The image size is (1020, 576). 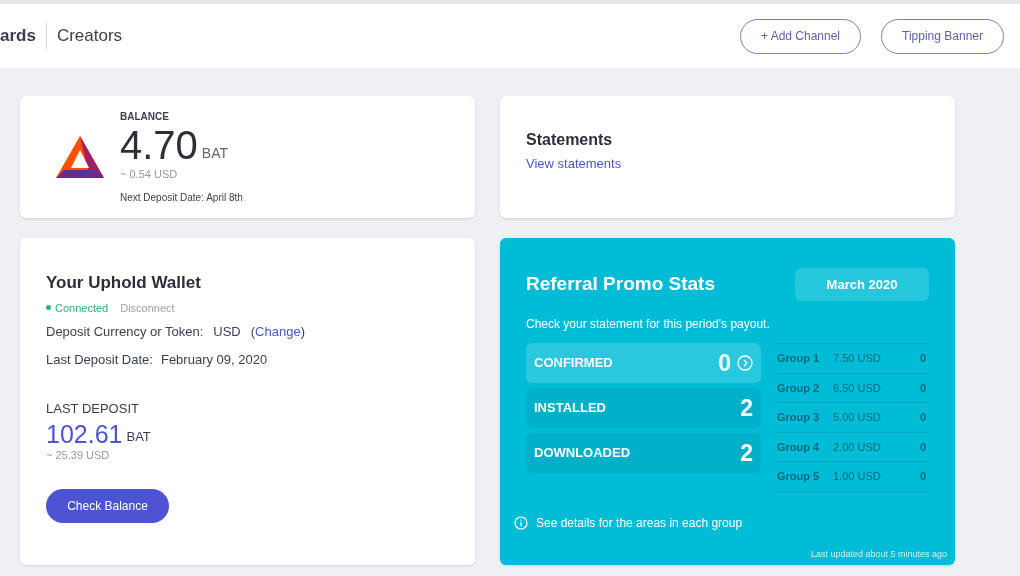 What do you see at coordinates (573, 363) in the screenshot?
I see `stat-label: CONFIRMED` at bounding box center [573, 363].